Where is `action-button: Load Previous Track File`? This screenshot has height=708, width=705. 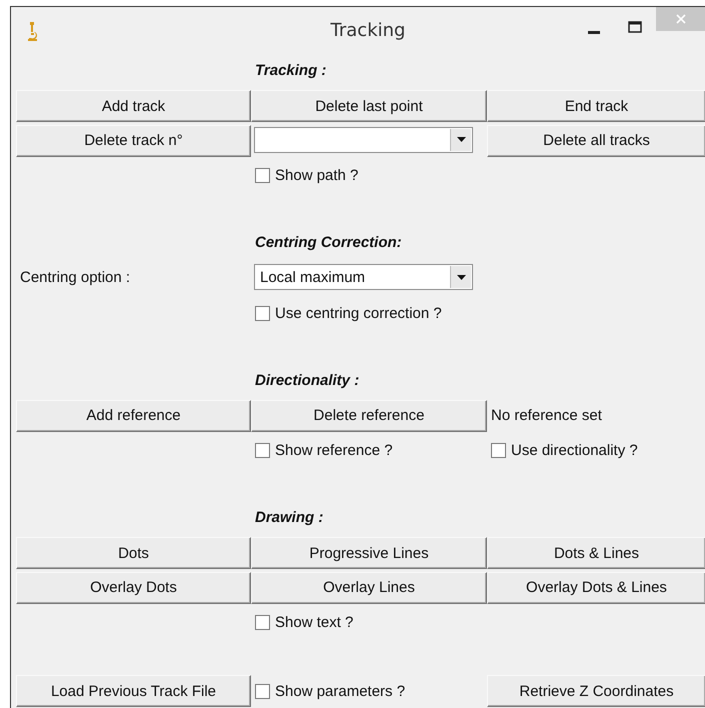
action-button: Load Previous Track File is located at coordinates (133, 691).